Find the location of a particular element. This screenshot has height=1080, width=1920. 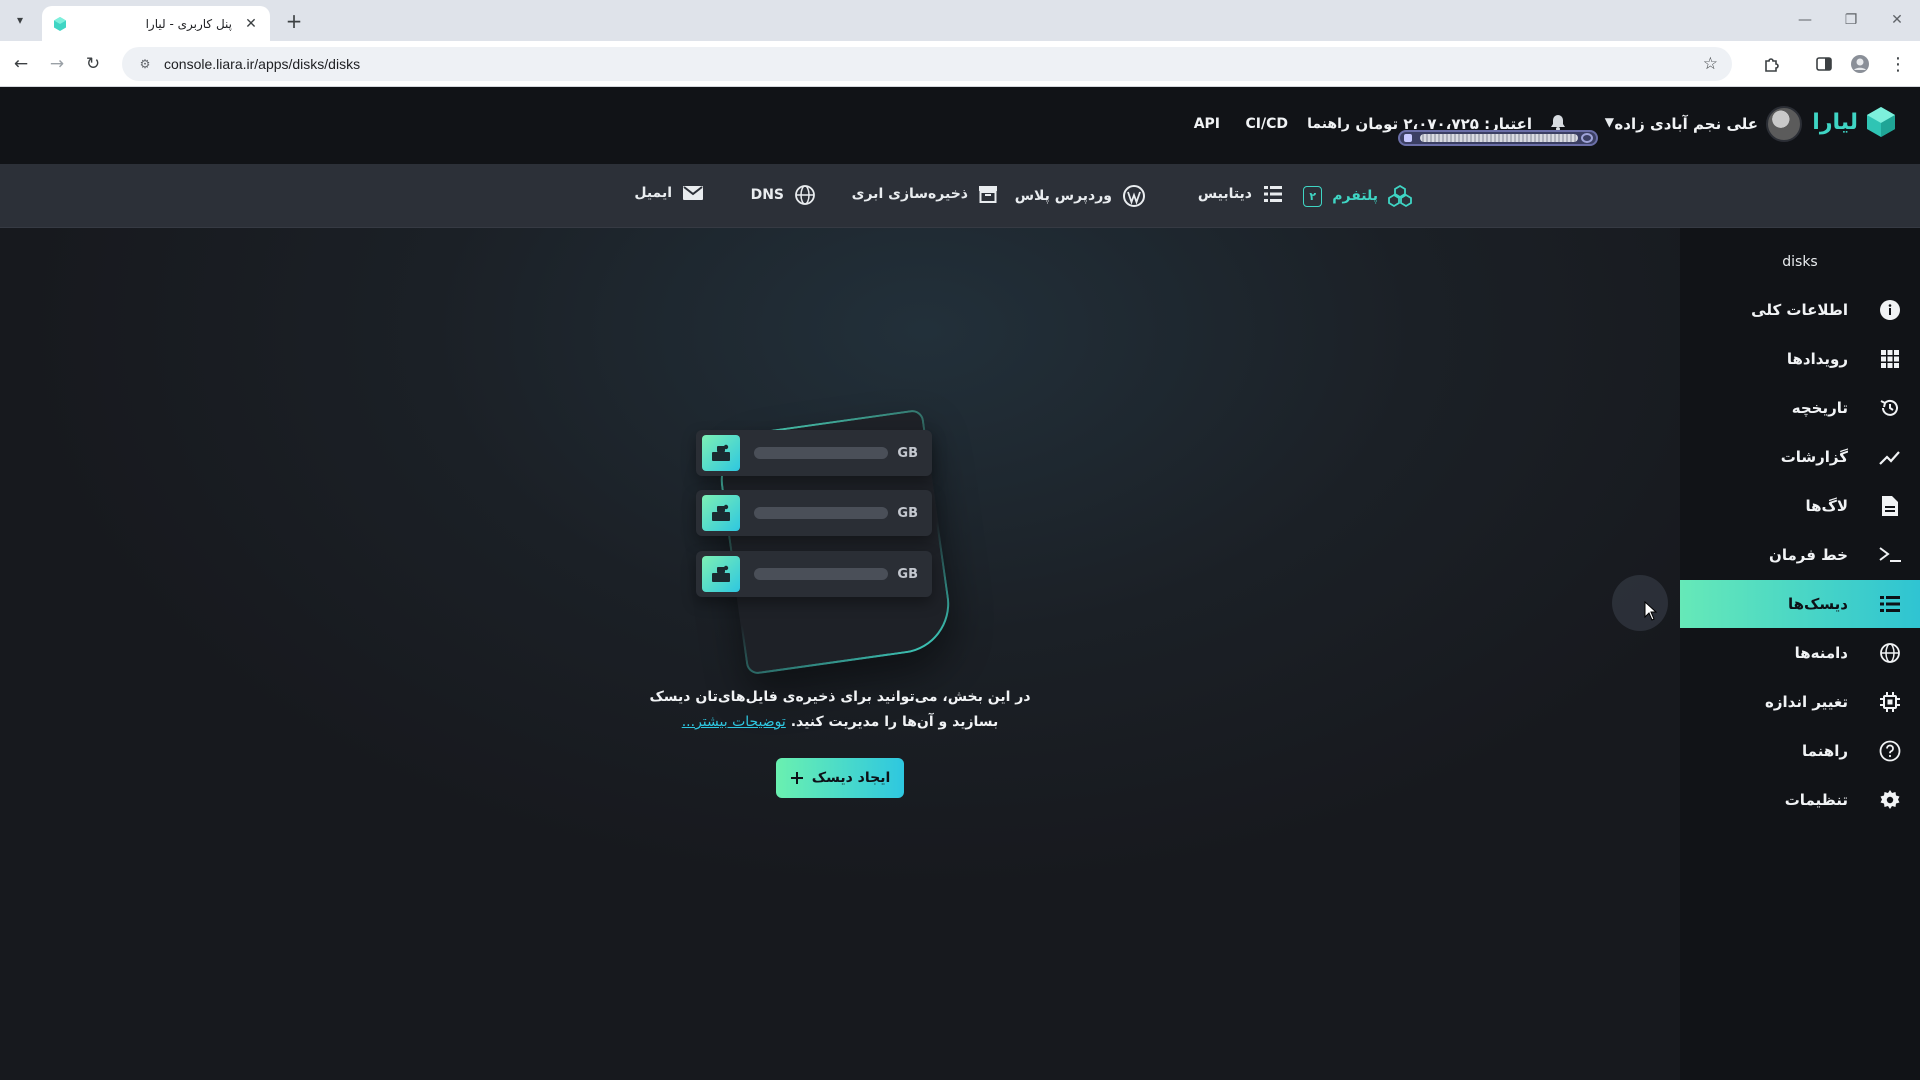

empty-state-illustration: GB GB GB is located at coordinates (840, 542).